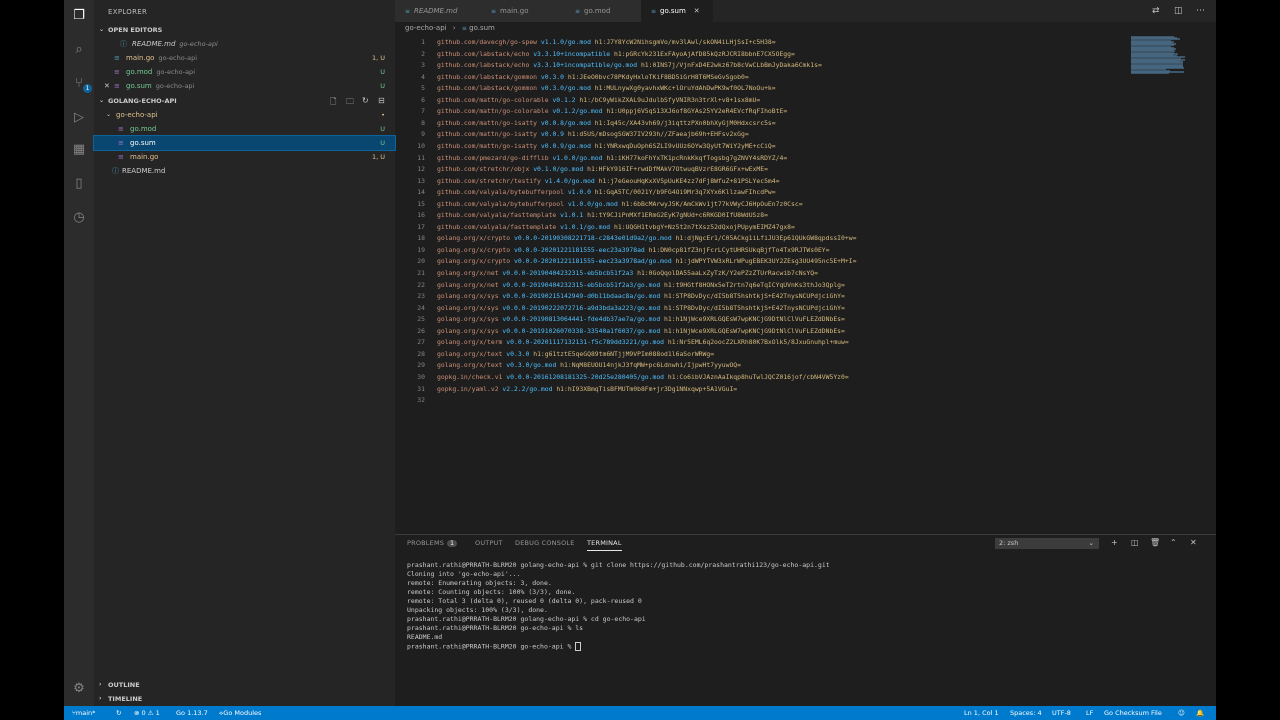 The width and height of the screenshot is (1280, 720). What do you see at coordinates (426, 28) in the screenshot?
I see `breadcrumb-folder: go-echo-api` at bounding box center [426, 28].